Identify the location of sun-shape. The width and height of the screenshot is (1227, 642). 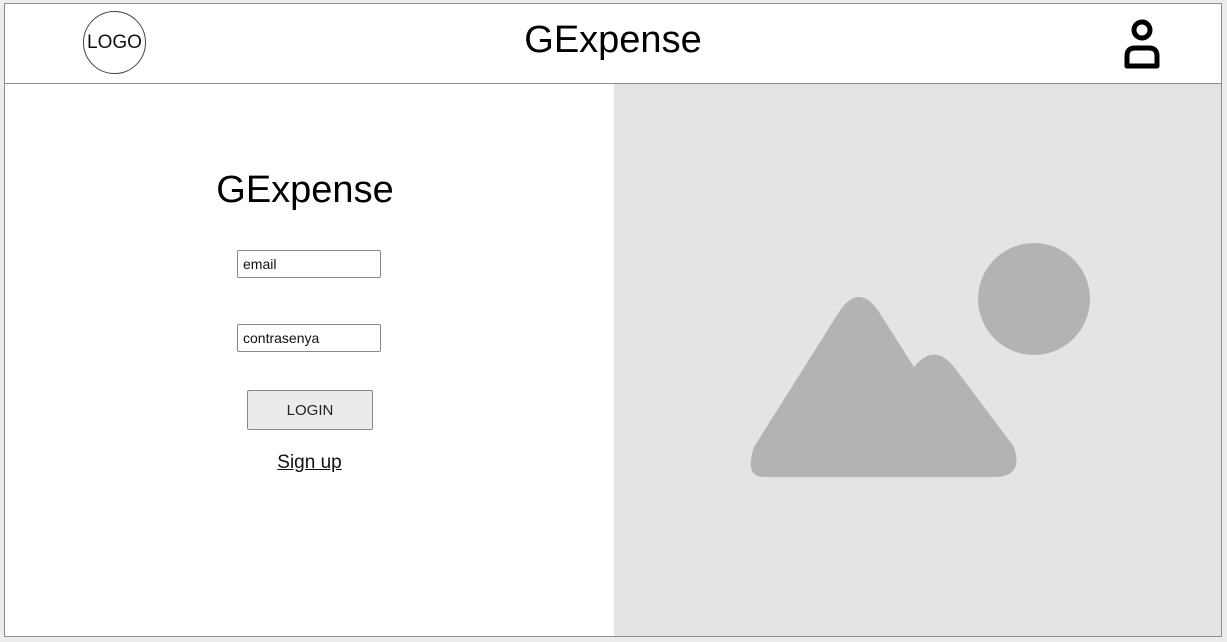
(1034, 299).